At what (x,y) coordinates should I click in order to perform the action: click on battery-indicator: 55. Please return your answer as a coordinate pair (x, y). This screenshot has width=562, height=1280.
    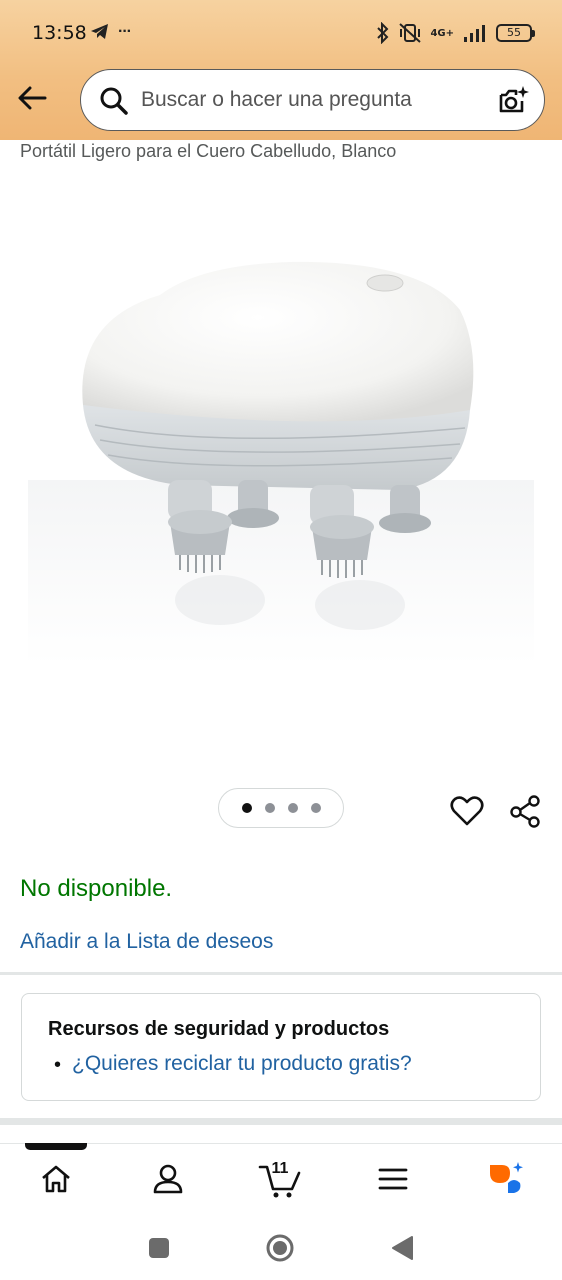
    Looking at the image, I should click on (515, 33).